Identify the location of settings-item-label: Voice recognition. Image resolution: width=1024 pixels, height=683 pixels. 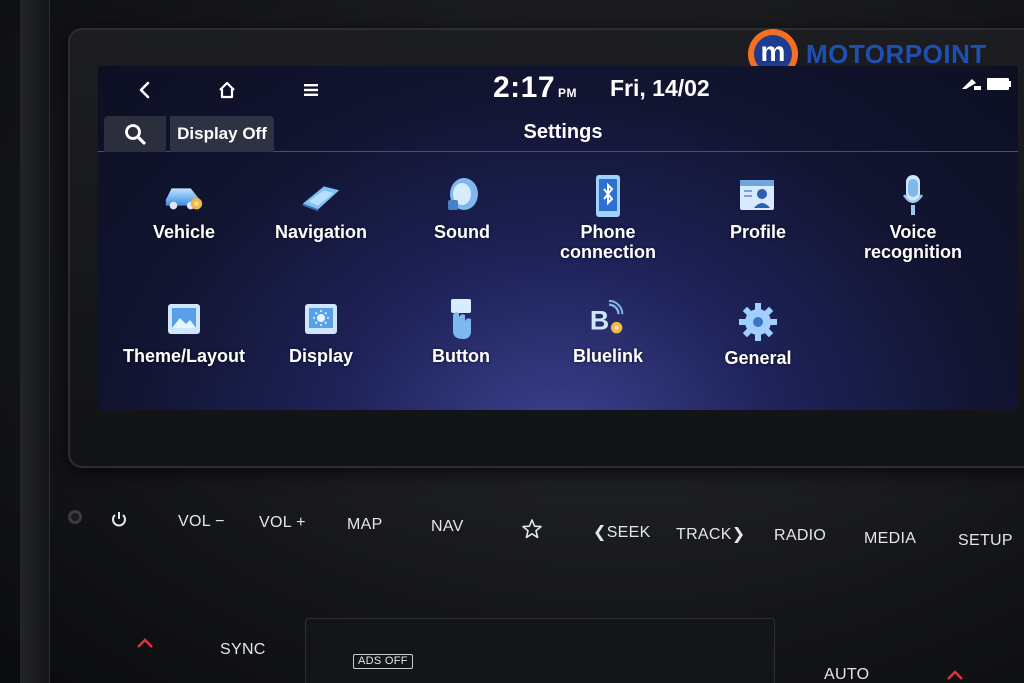
(913, 242).